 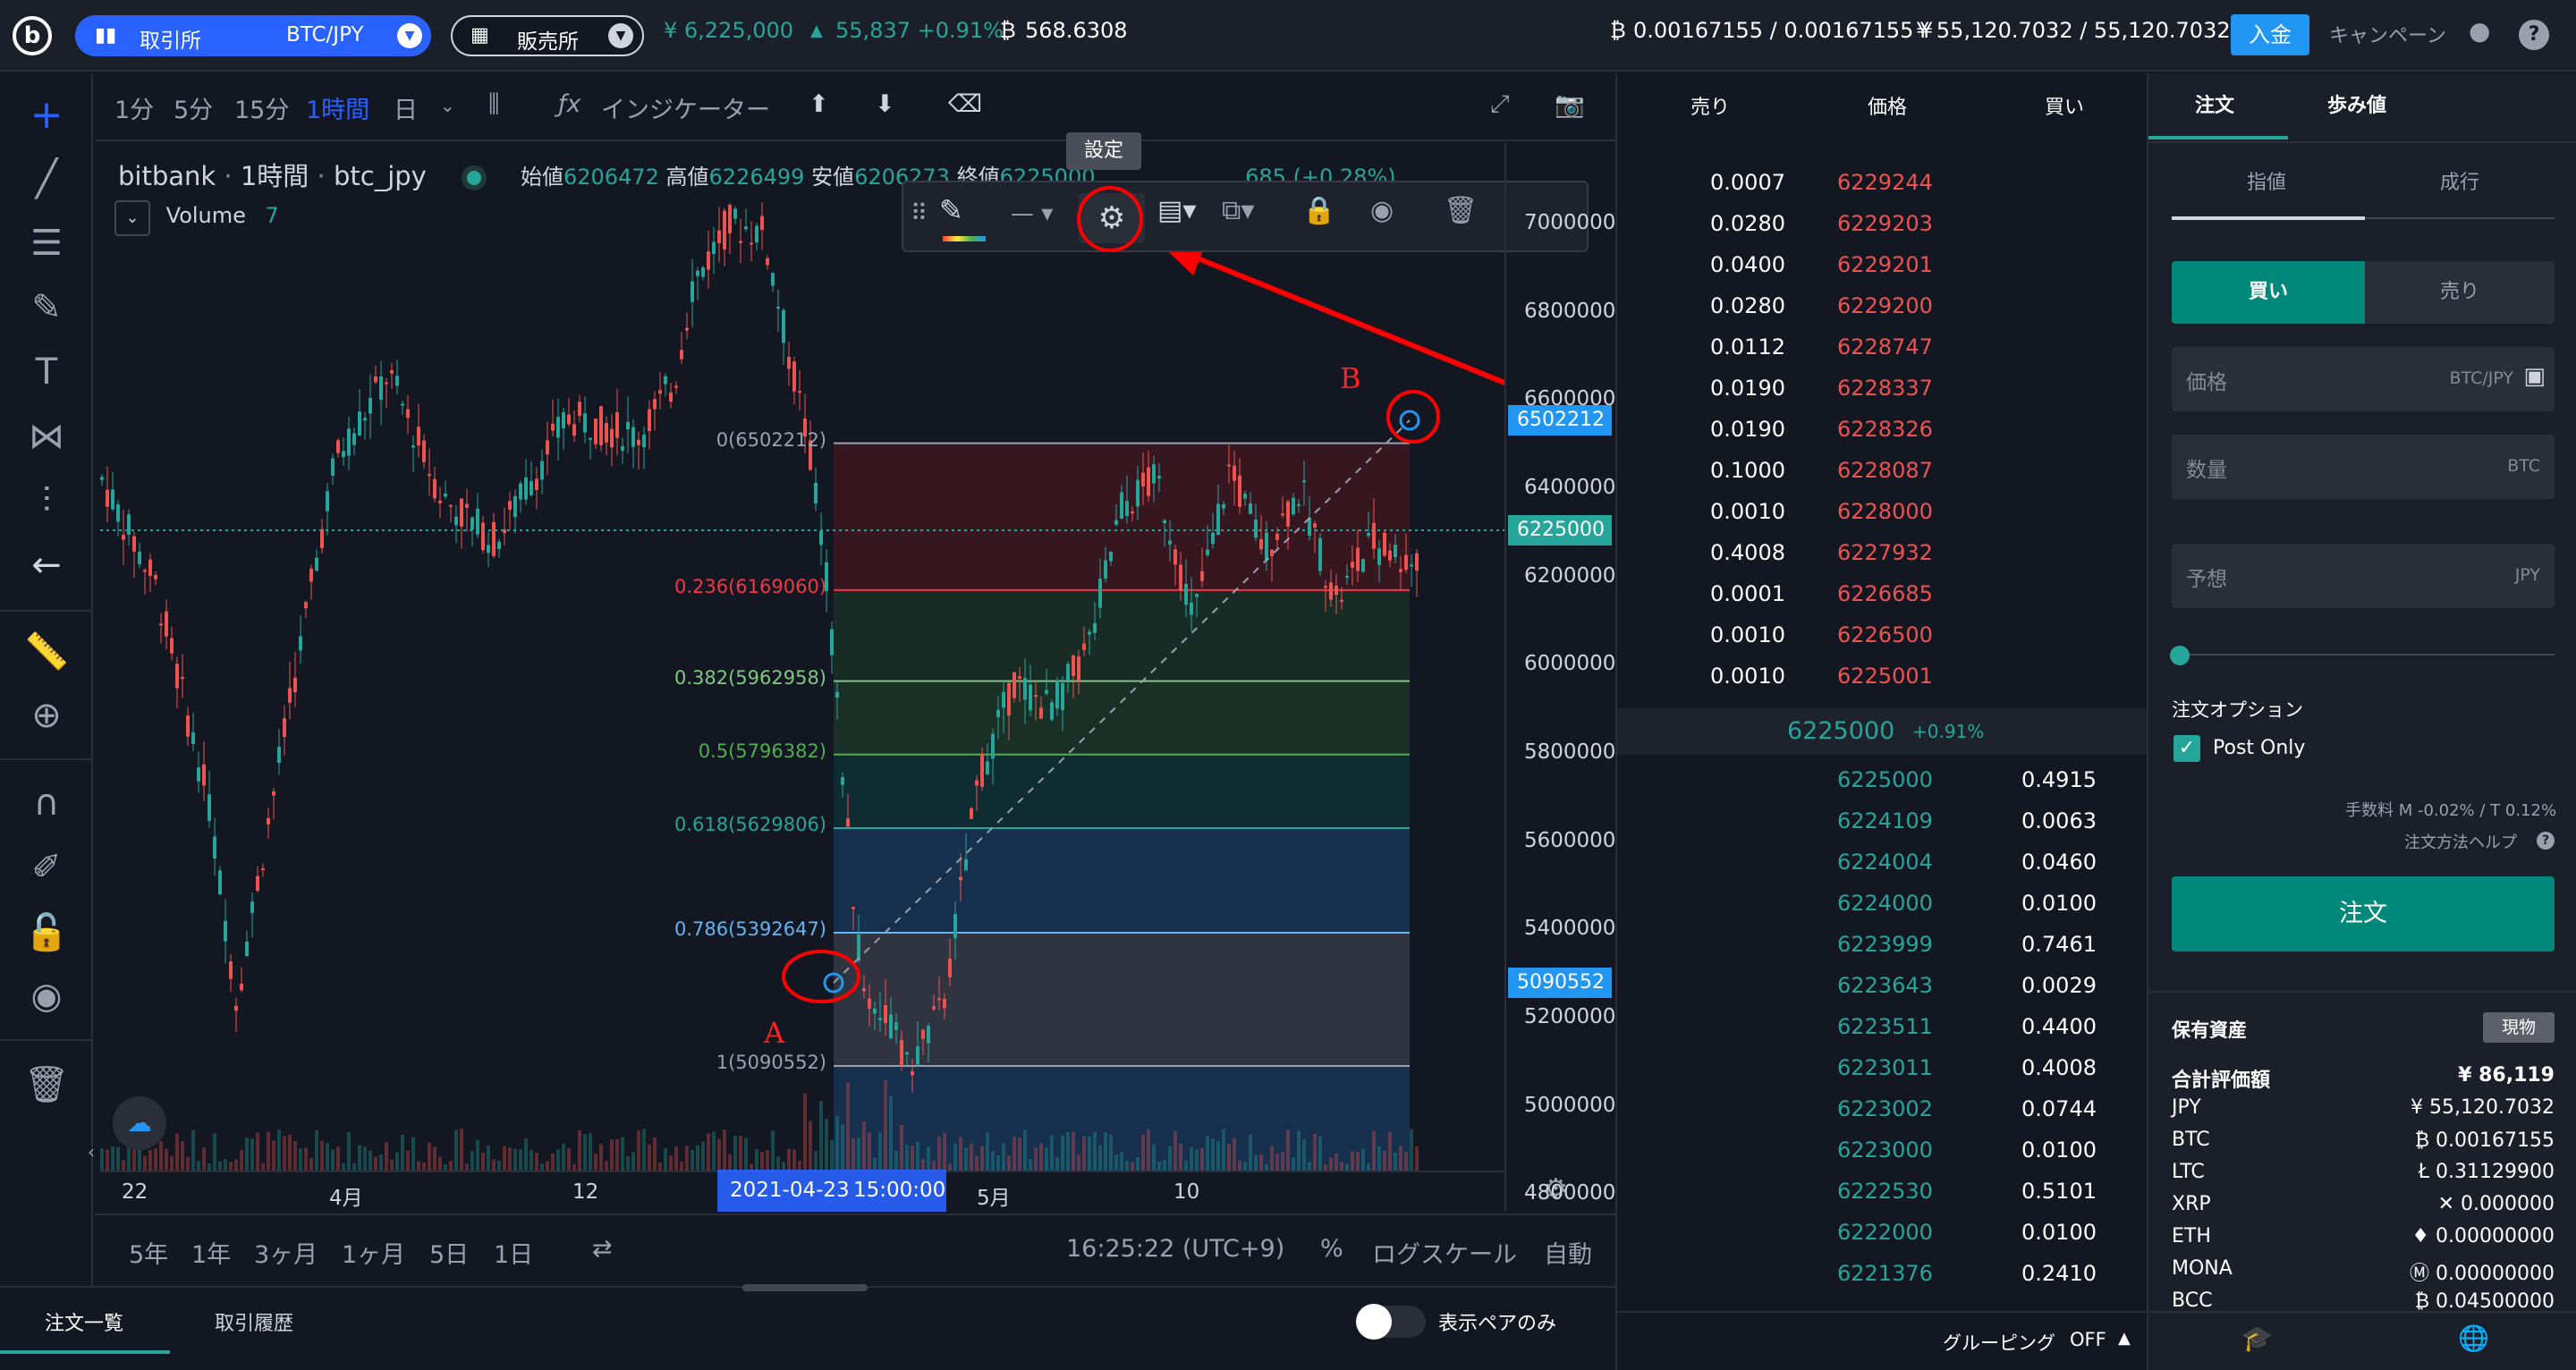 What do you see at coordinates (965, 104) in the screenshot?
I see `eraser-icon: ⌫` at bounding box center [965, 104].